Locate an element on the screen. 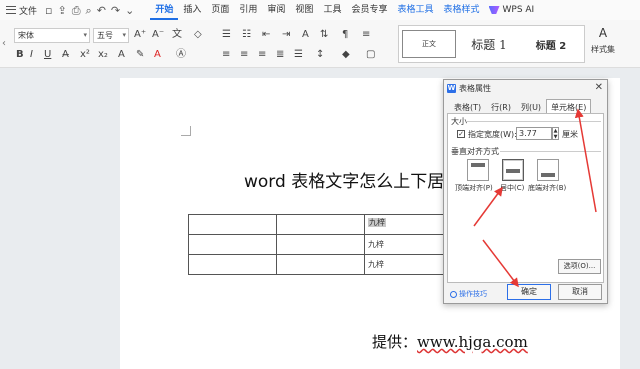 The height and width of the screenshot is (369, 640). tab-review: 审阅 is located at coordinates (276, 10).